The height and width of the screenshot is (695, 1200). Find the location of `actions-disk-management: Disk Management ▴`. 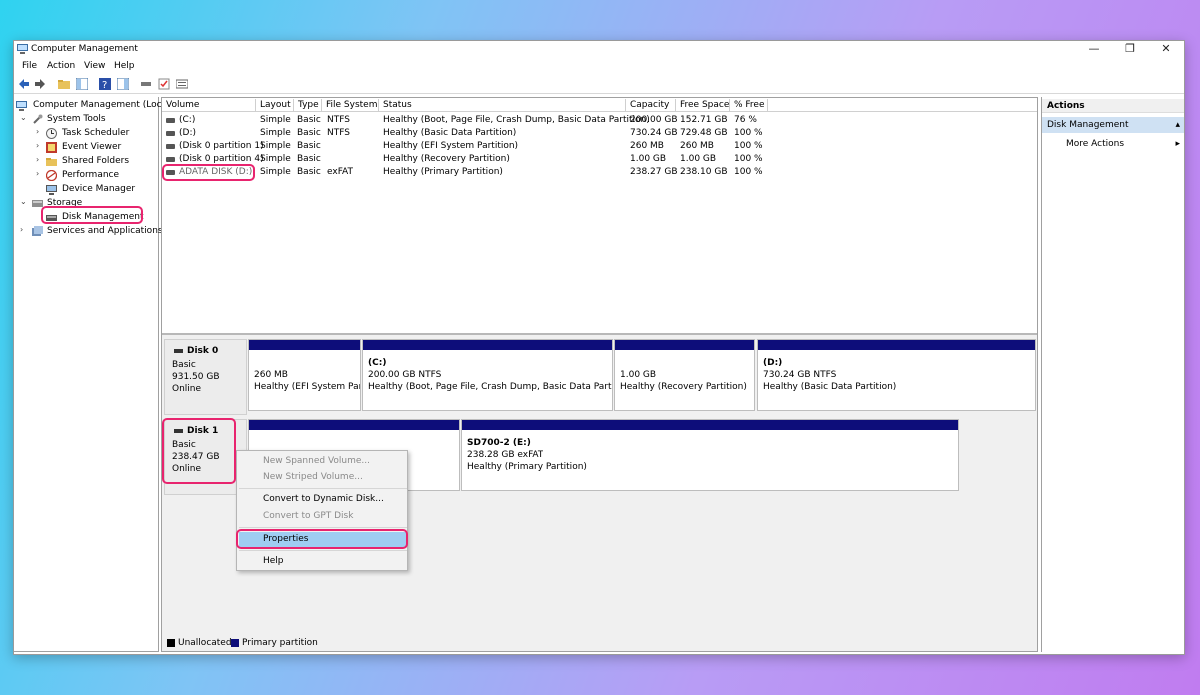

actions-disk-management: Disk Management ▴ is located at coordinates (1113, 125).